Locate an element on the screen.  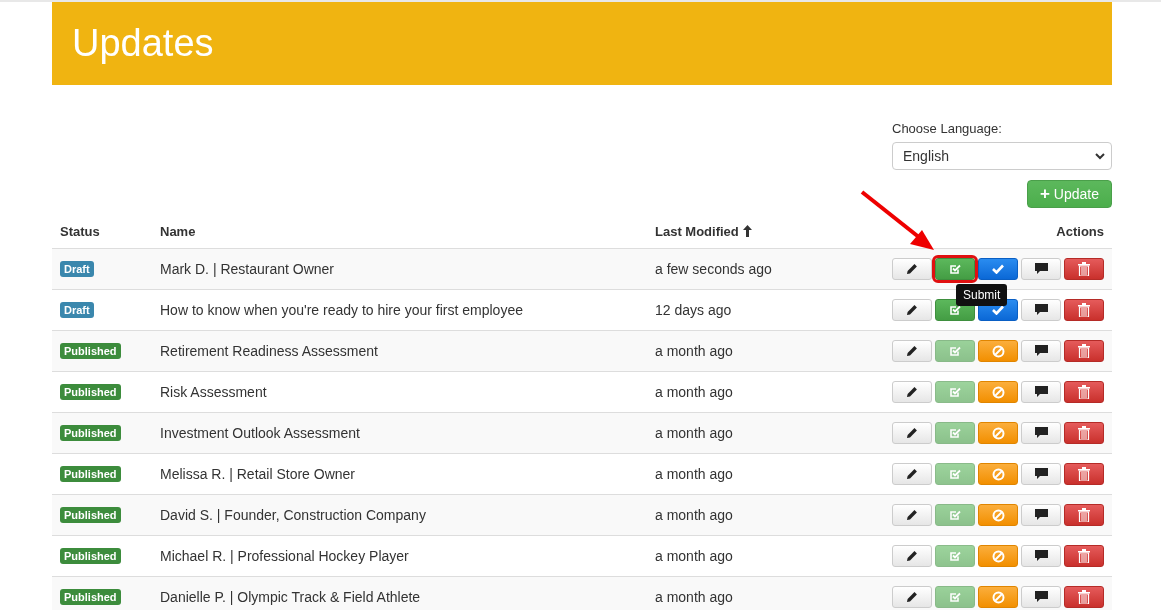
table-cell-text: a few seconds ago is located at coordinates (714, 269).